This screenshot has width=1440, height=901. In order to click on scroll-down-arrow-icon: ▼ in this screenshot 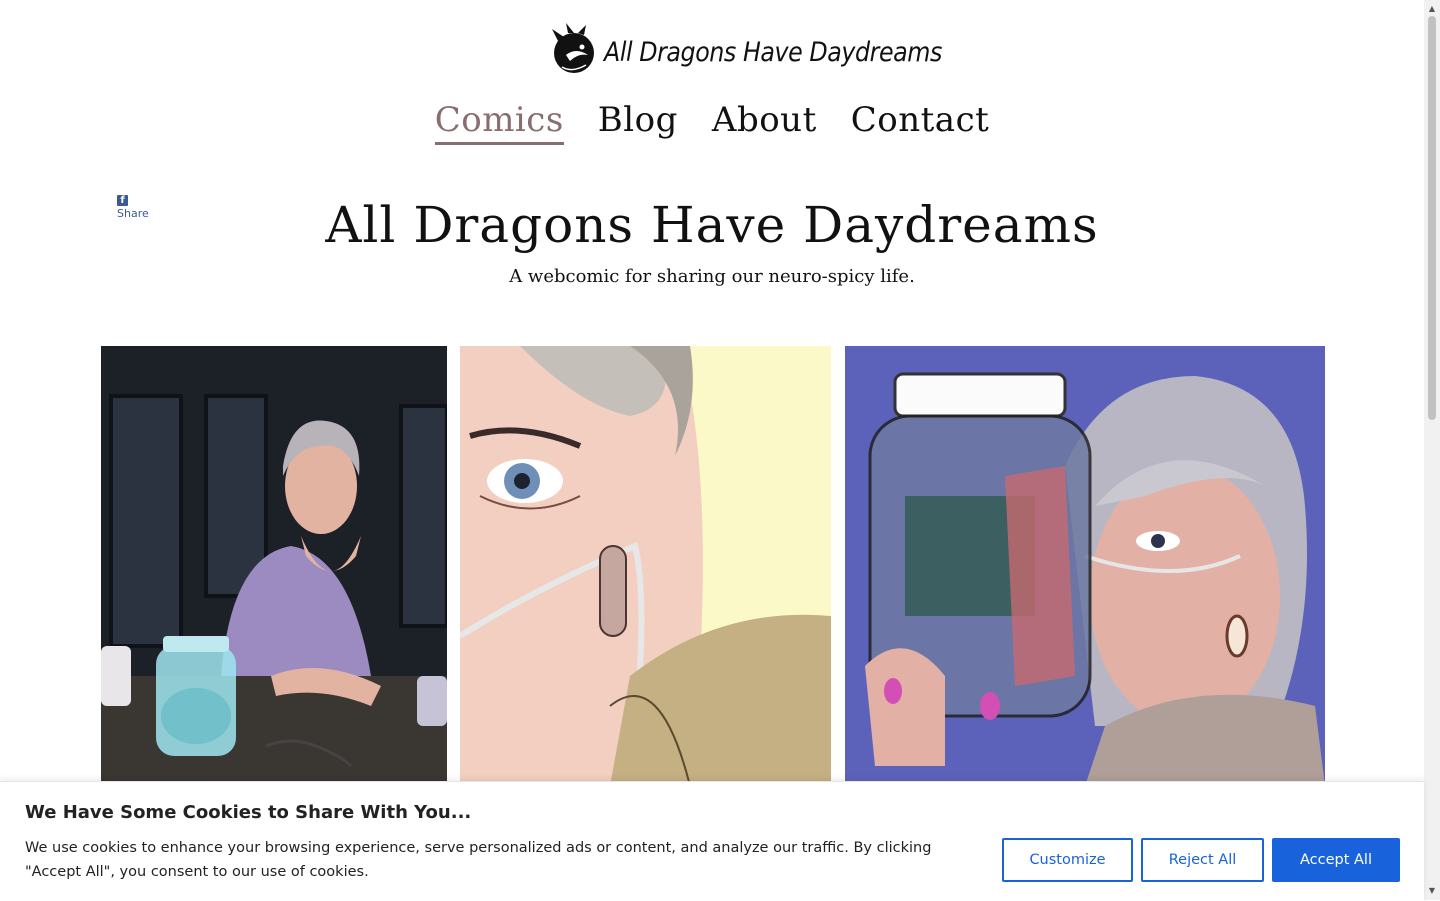, I will do `click(1432, 891)`.